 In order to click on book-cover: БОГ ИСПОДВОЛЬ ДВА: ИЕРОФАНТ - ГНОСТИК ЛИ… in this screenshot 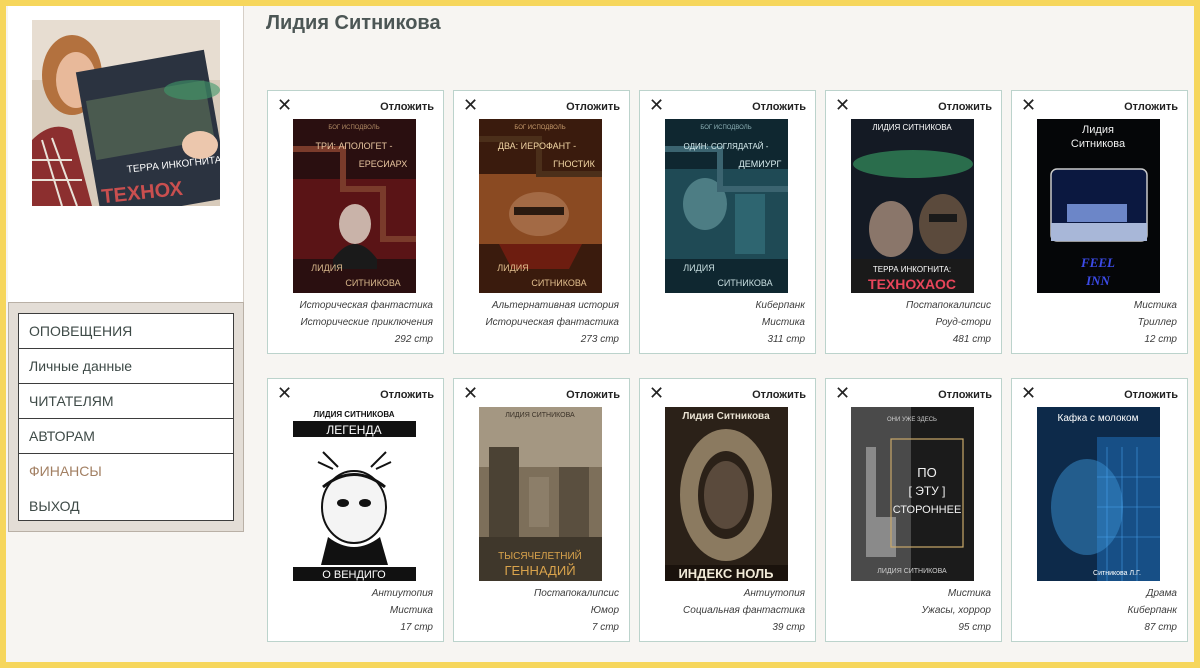, I will do `click(540, 206)`.